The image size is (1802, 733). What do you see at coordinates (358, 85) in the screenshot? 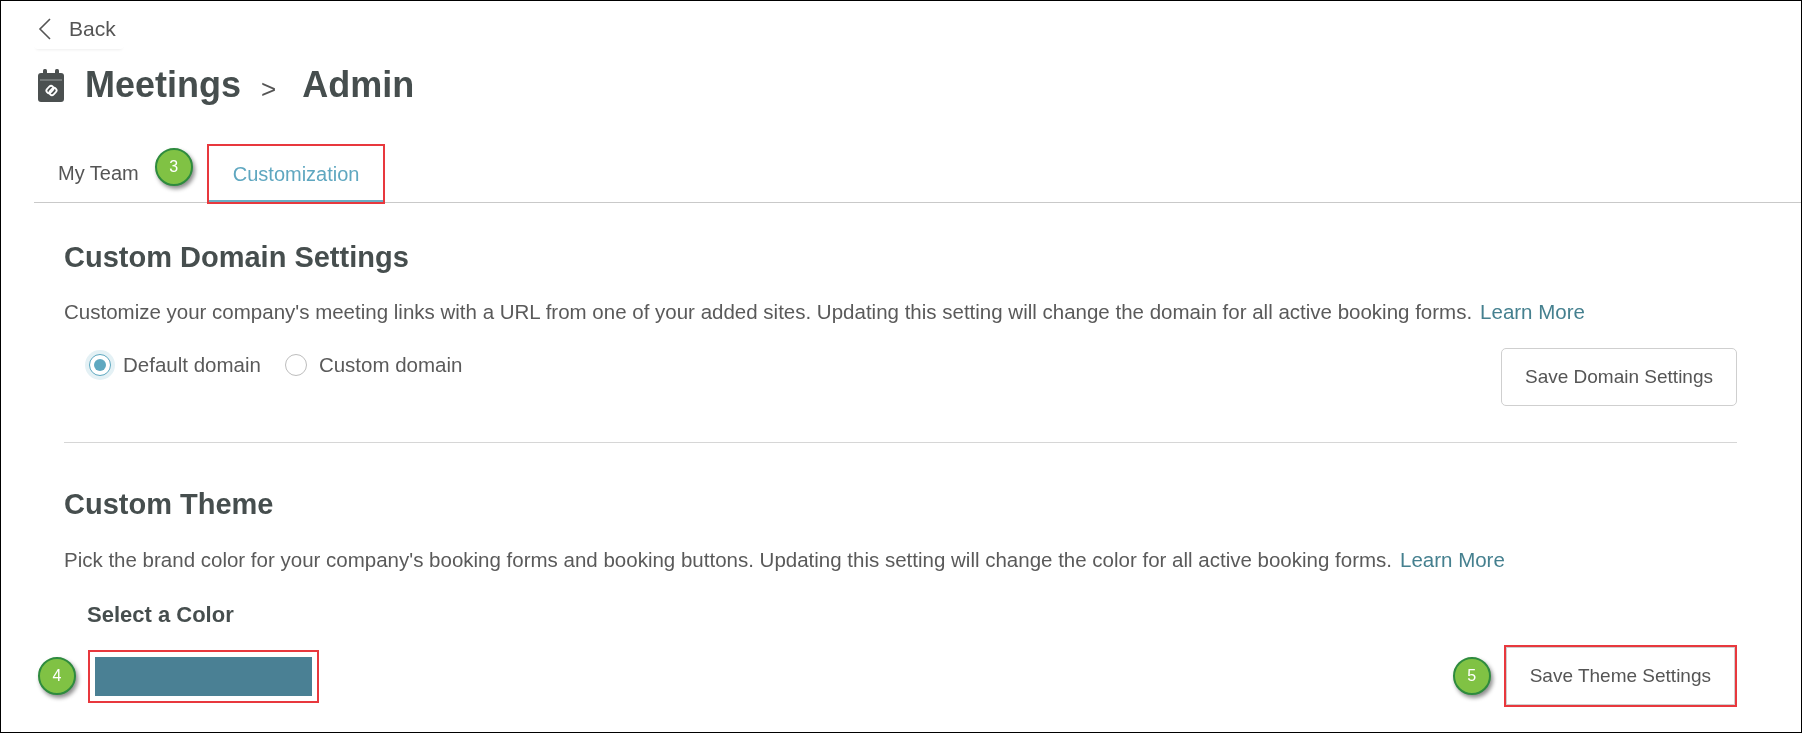
I see `page-title: Admin` at bounding box center [358, 85].